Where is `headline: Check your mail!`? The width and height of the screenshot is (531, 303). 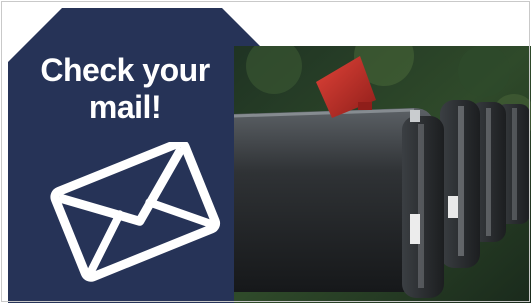 headline: Check your mail! is located at coordinates (125, 89).